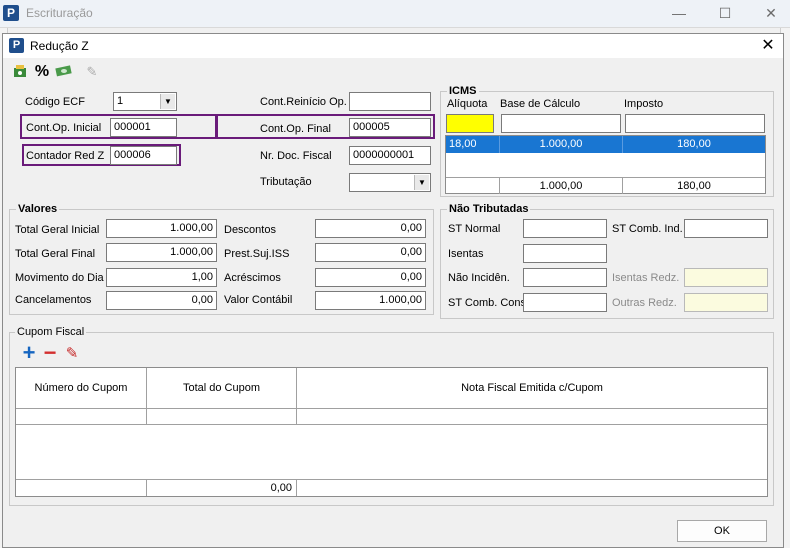  I want to click on total-geral-inicial-field: 1.000,00, so click(161, 228).